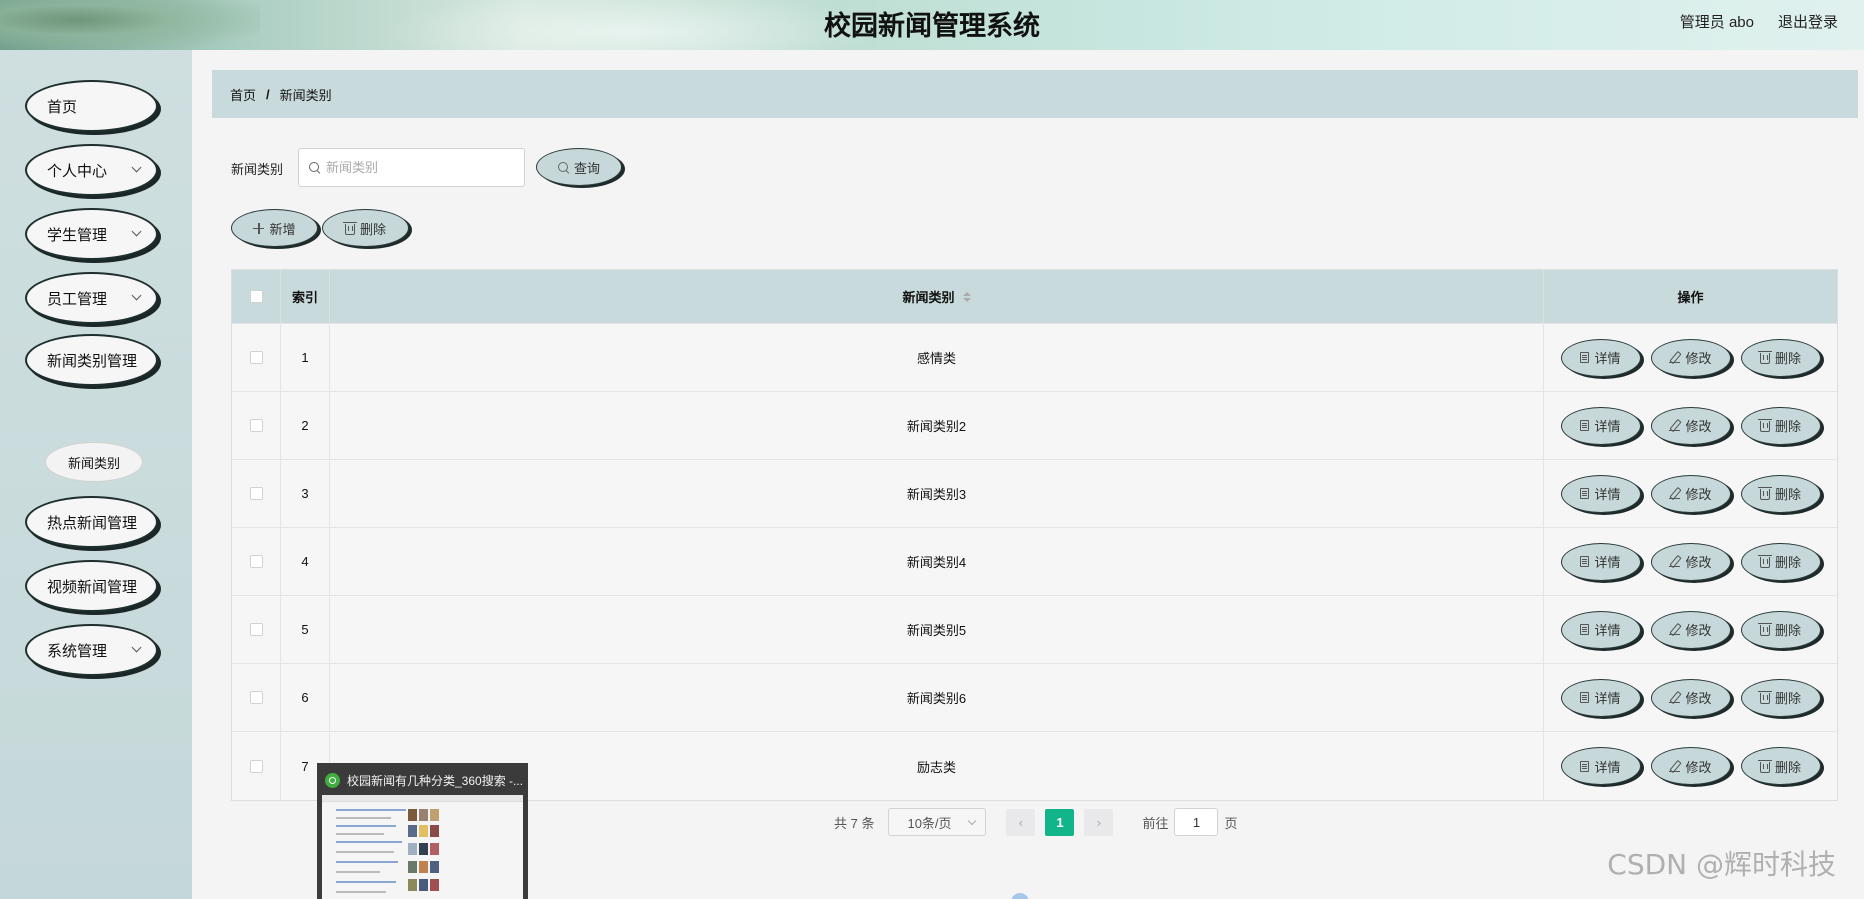 This screenshot has height=899, width=1864. Describe the element at coordinates (854, 823) in the screenshot. I see `pagination-total: 共 7 条` at that location.